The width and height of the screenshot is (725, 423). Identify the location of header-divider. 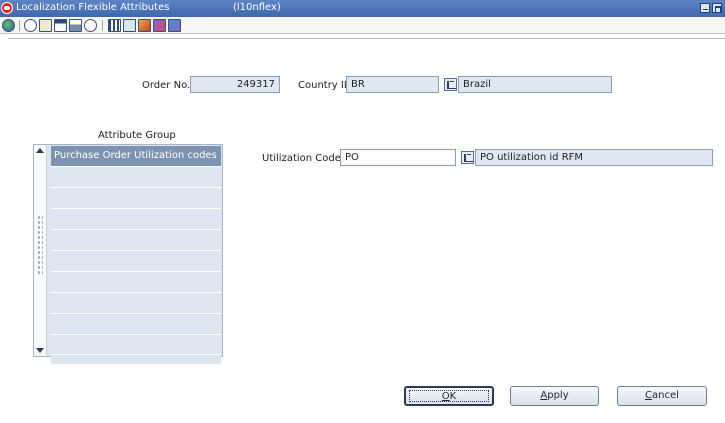
(366, 38).